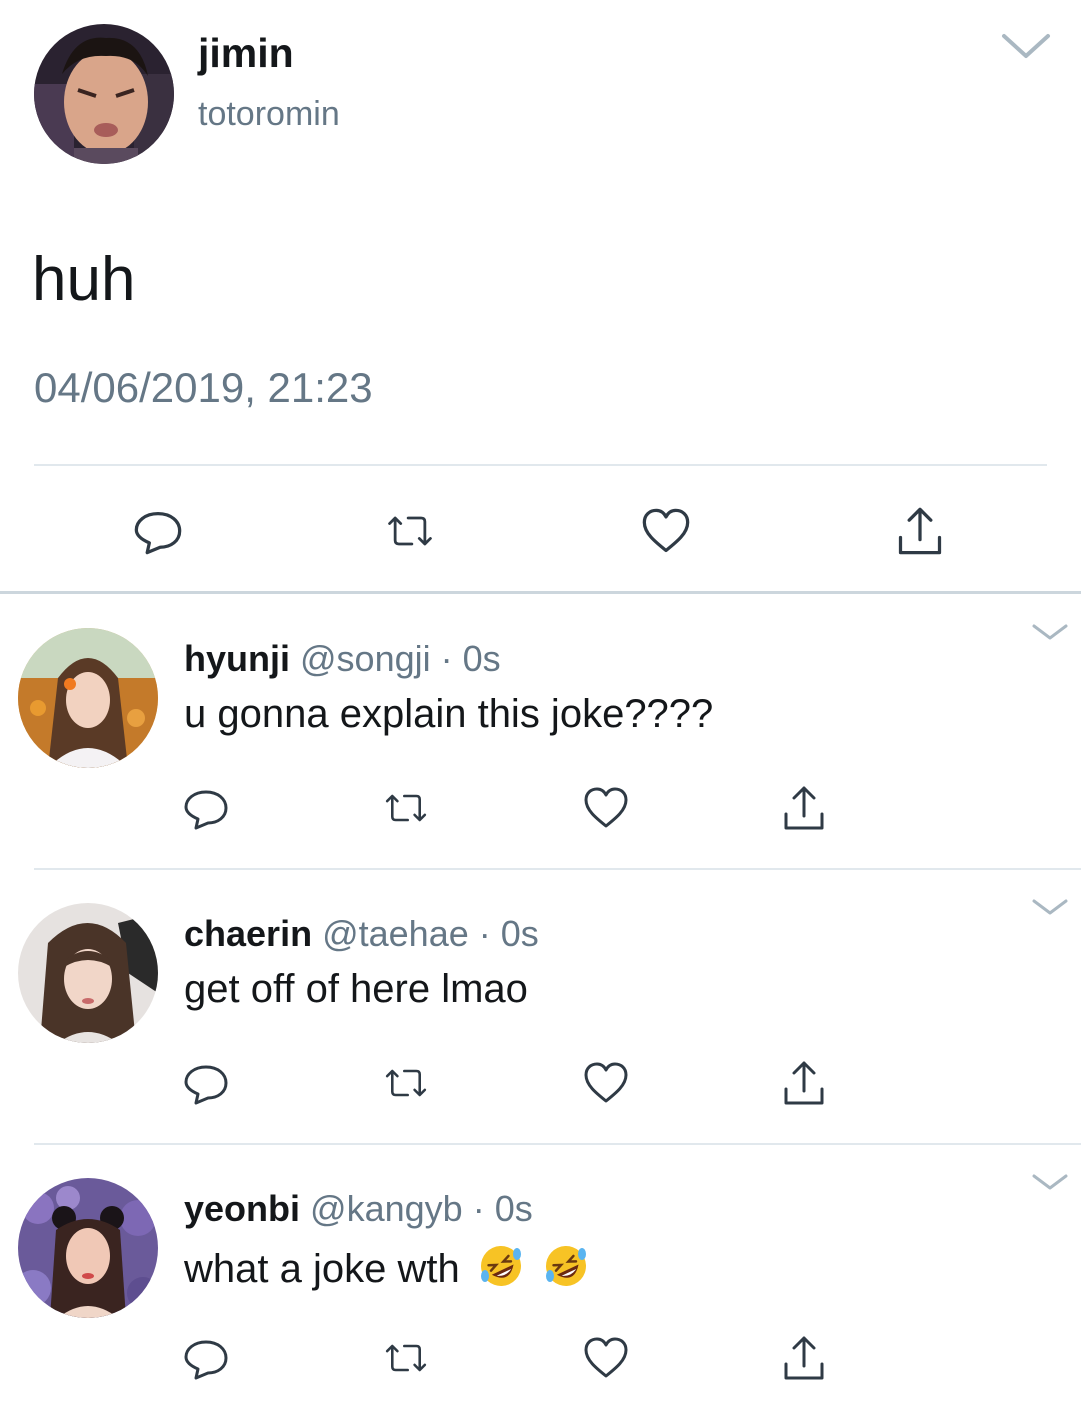  Describe the element at coordinates (242, 1208) in the screenshot. I see `display-name: yeonbi` at that location.